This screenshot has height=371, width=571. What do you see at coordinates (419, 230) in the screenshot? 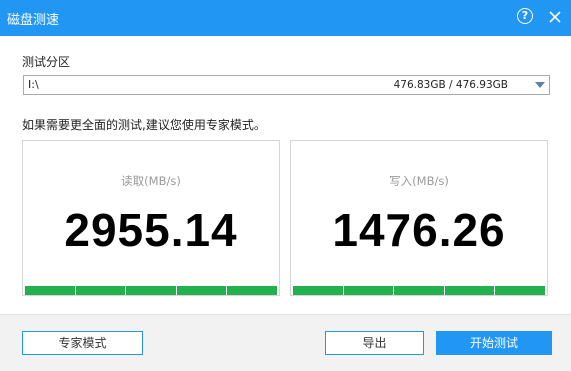
I see `write-speed-value: 1476.26` at bounding box center [419, 230].